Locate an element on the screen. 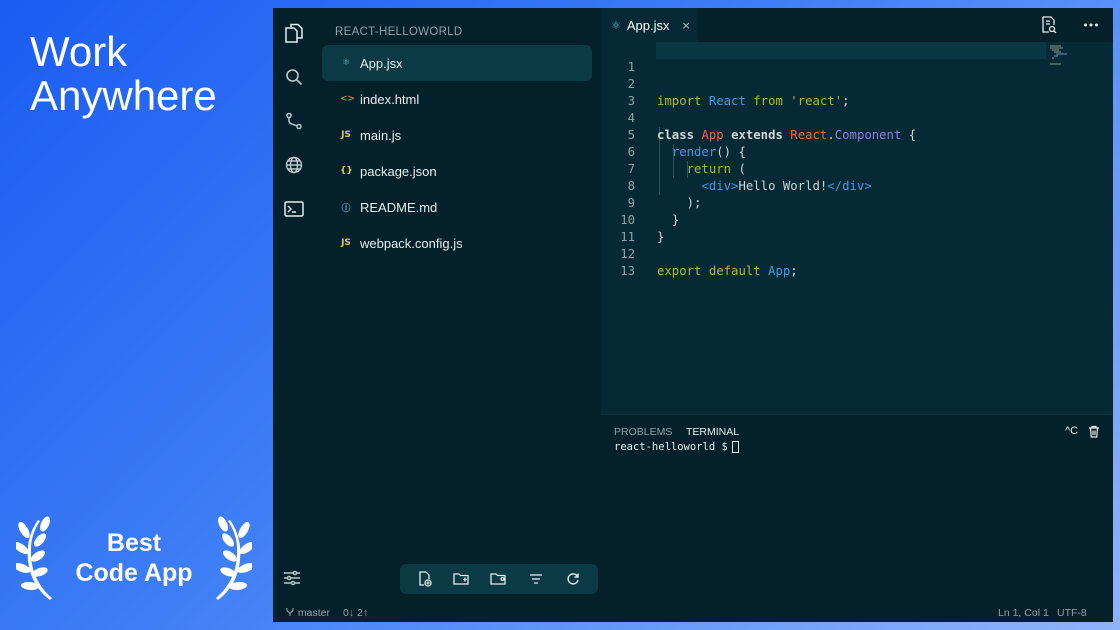 This screenshot has width=1120, height=630. code-line: 8 ); is located at coordinates (857, 185).